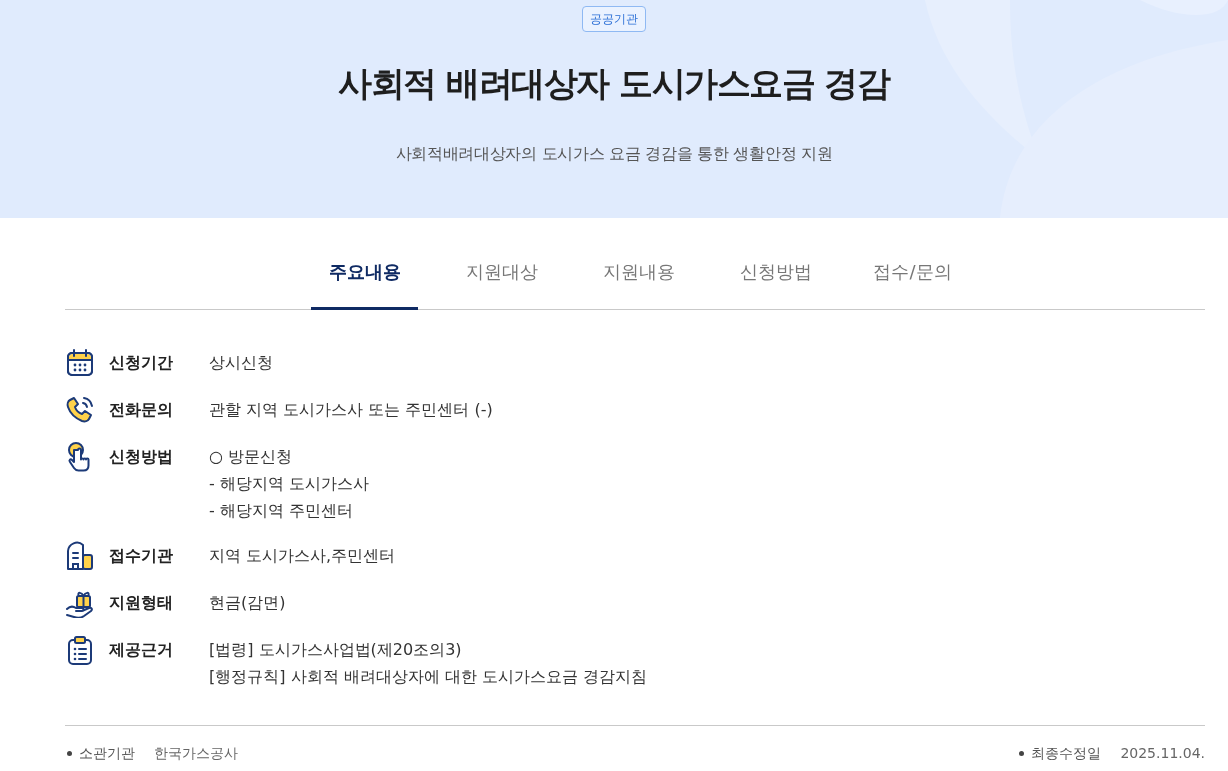  Describe the element at coordinates (775, 275) in the screenshot. I see `section-tab: 신청방법` at that location.